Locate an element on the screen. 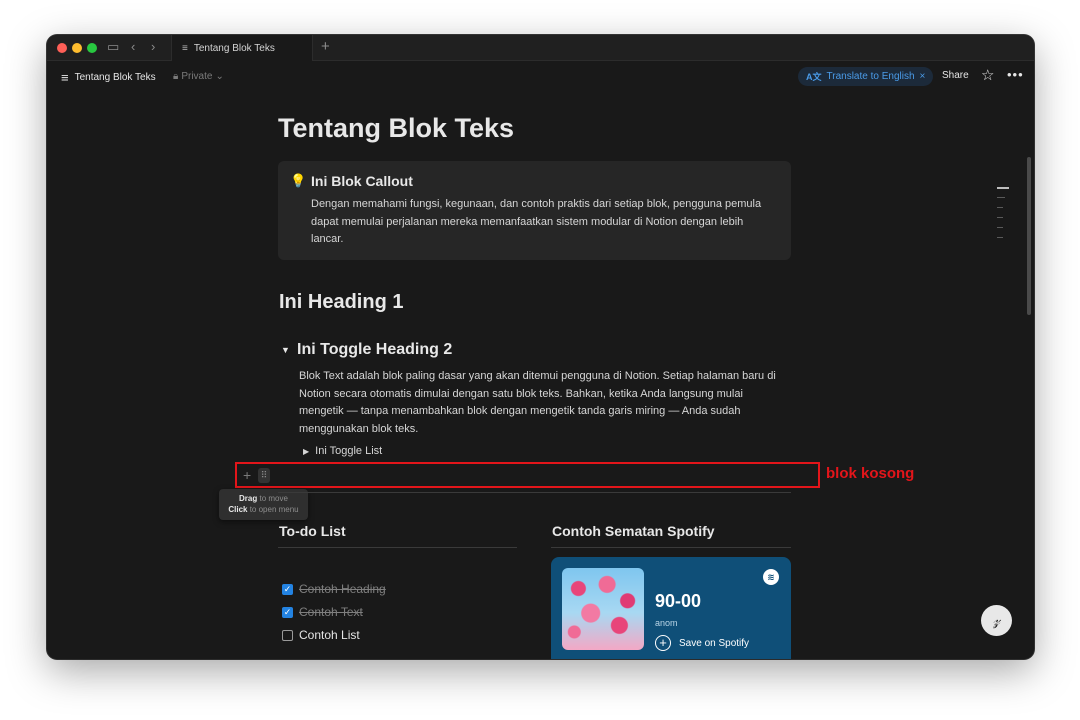 The image size is (1080, 720). todo-item: ✓ Contoh Heading is located at coordinates (334, 589).